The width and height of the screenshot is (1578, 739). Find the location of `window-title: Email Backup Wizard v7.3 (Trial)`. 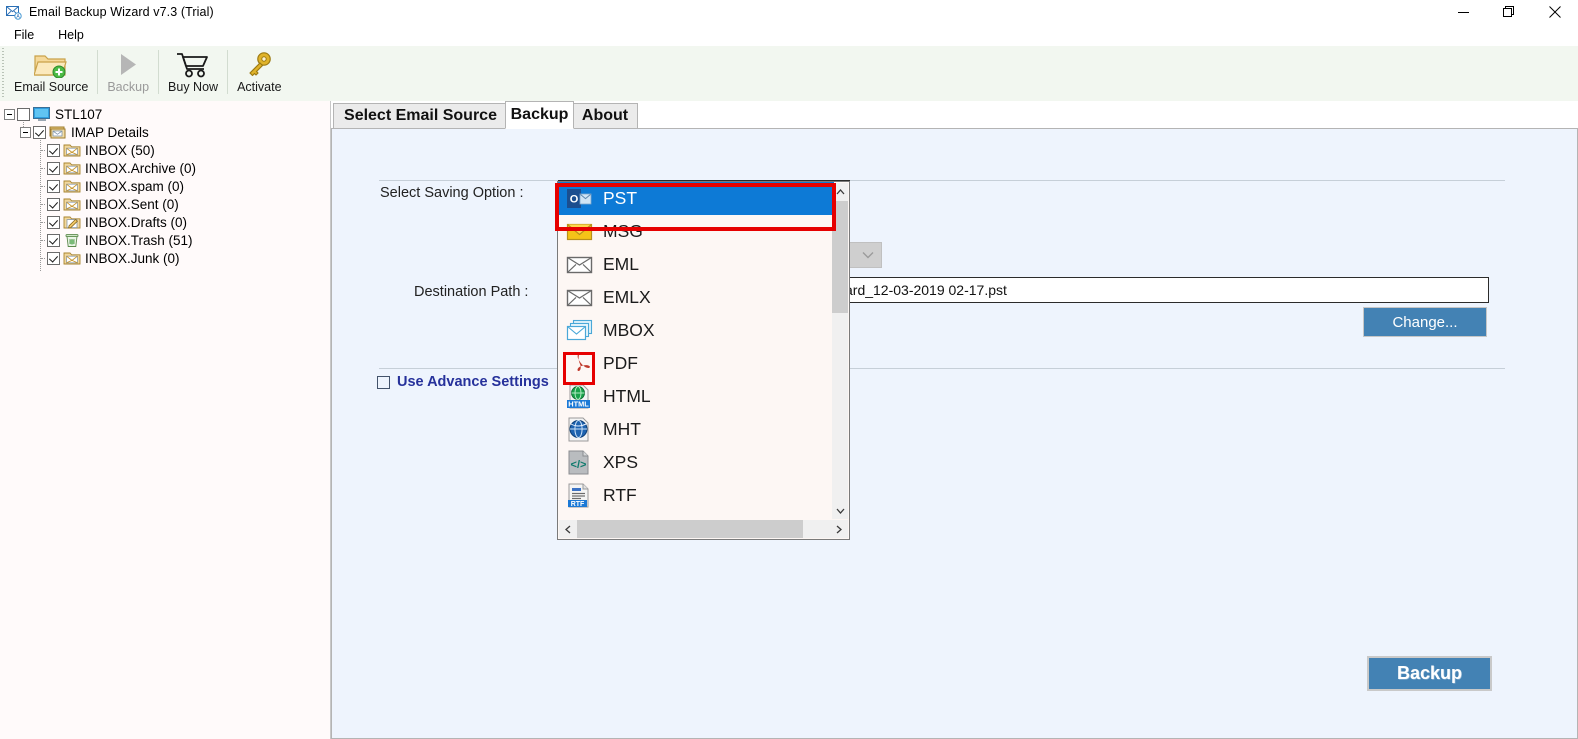

window-title: Email Backup Wizard v7.3 (Trial) is located at coordinates (121, 12).